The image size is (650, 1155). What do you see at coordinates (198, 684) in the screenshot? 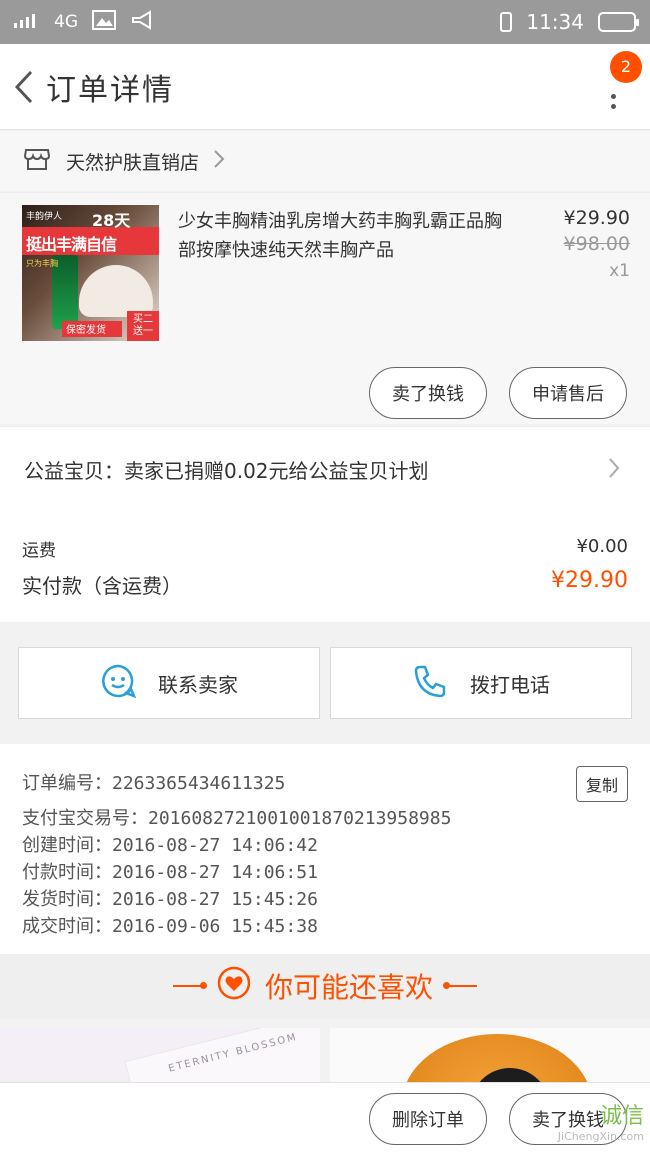
I see `contact-seller-label: 联系卖家` at bounding box center [198, 684].